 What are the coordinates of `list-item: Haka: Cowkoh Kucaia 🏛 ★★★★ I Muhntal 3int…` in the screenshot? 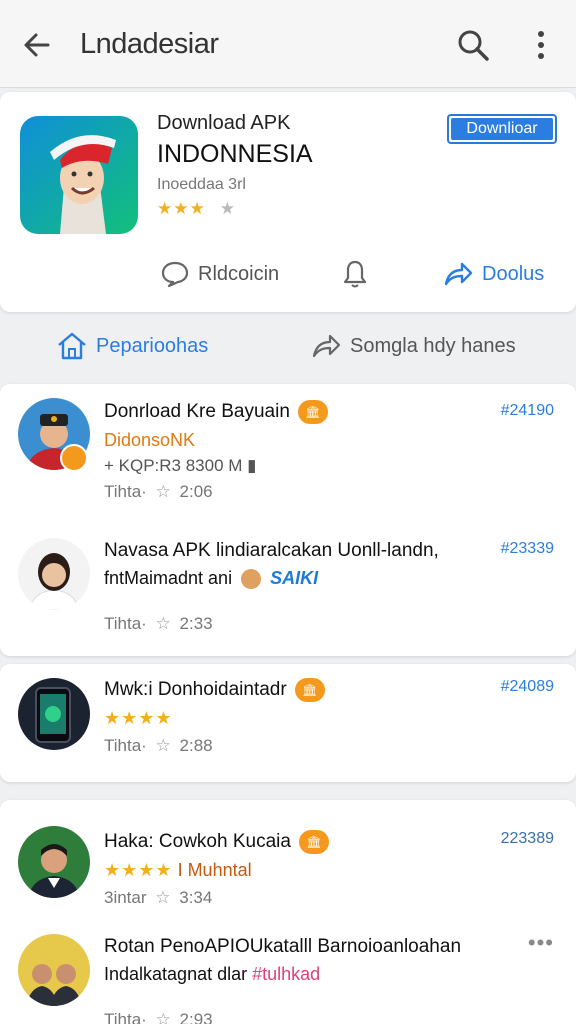 It's located at (288, 855).